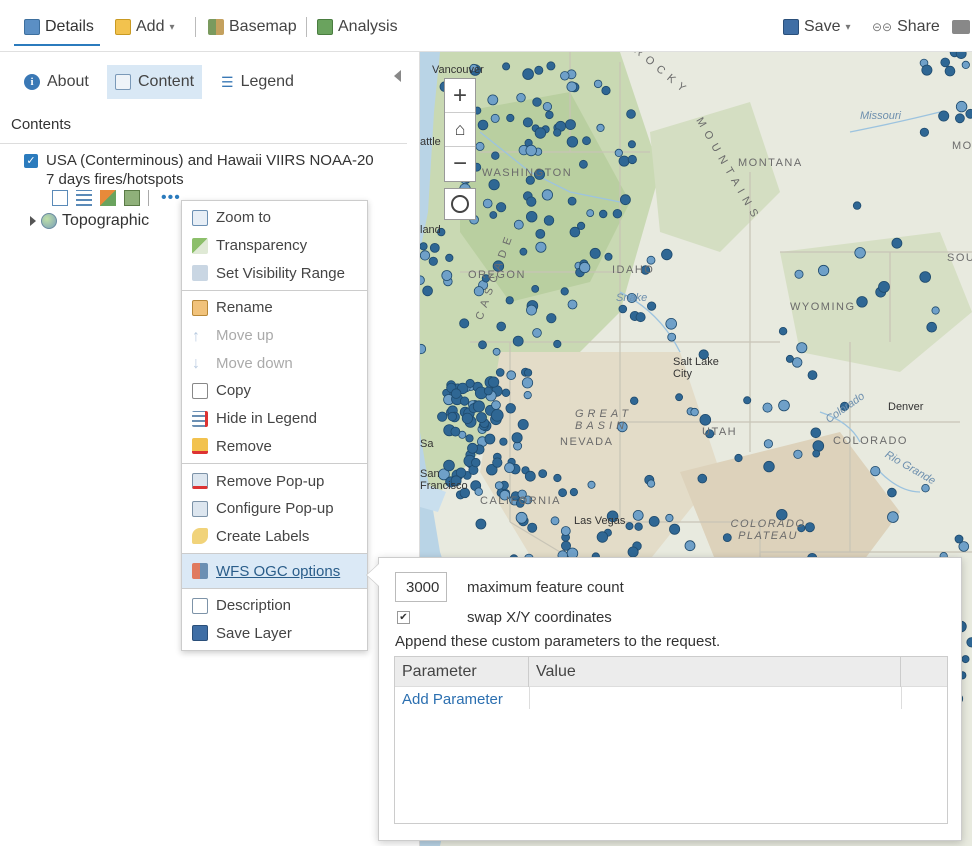 This screenshot has height=846, width=972. I want to click on basemap-layer-row: Topographic, so click(89, 221).